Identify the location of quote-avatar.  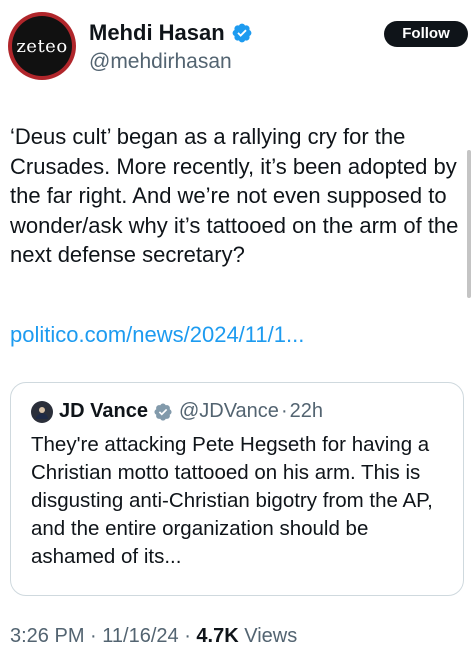
(42, 411).